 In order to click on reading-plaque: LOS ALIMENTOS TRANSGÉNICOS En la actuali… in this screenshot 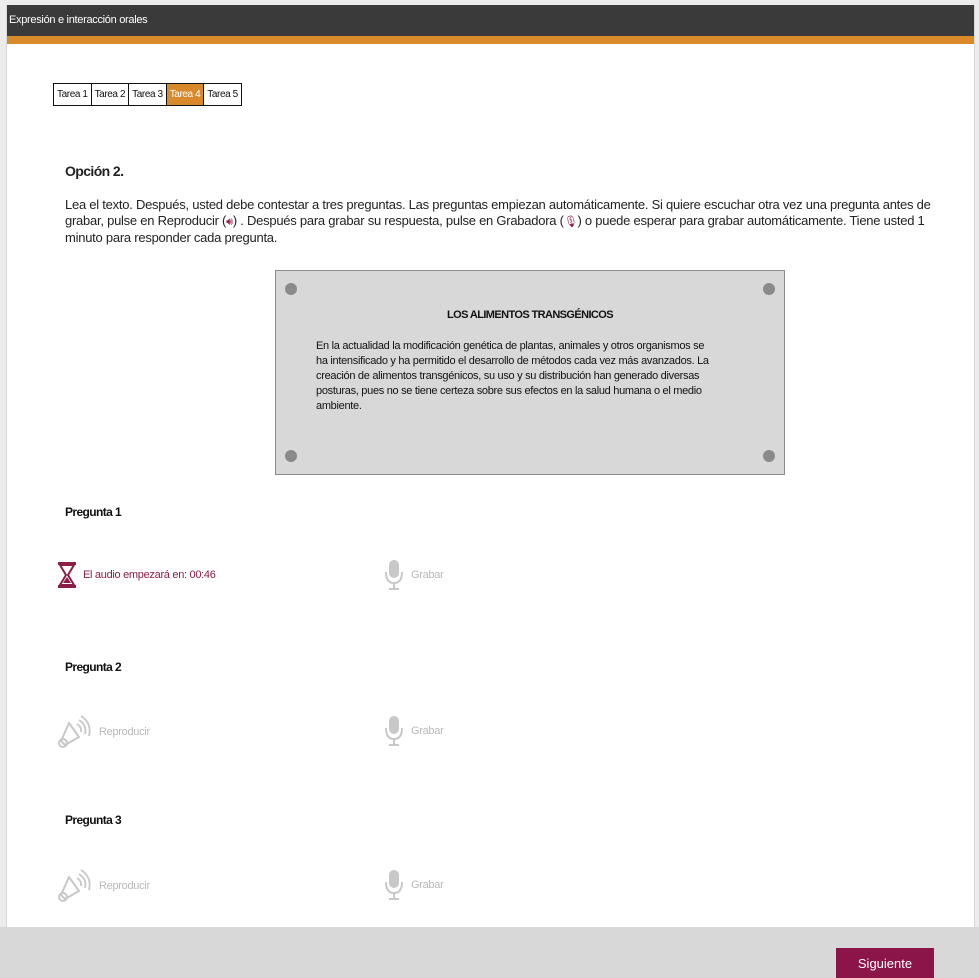, I will do `click(530, 372)`.